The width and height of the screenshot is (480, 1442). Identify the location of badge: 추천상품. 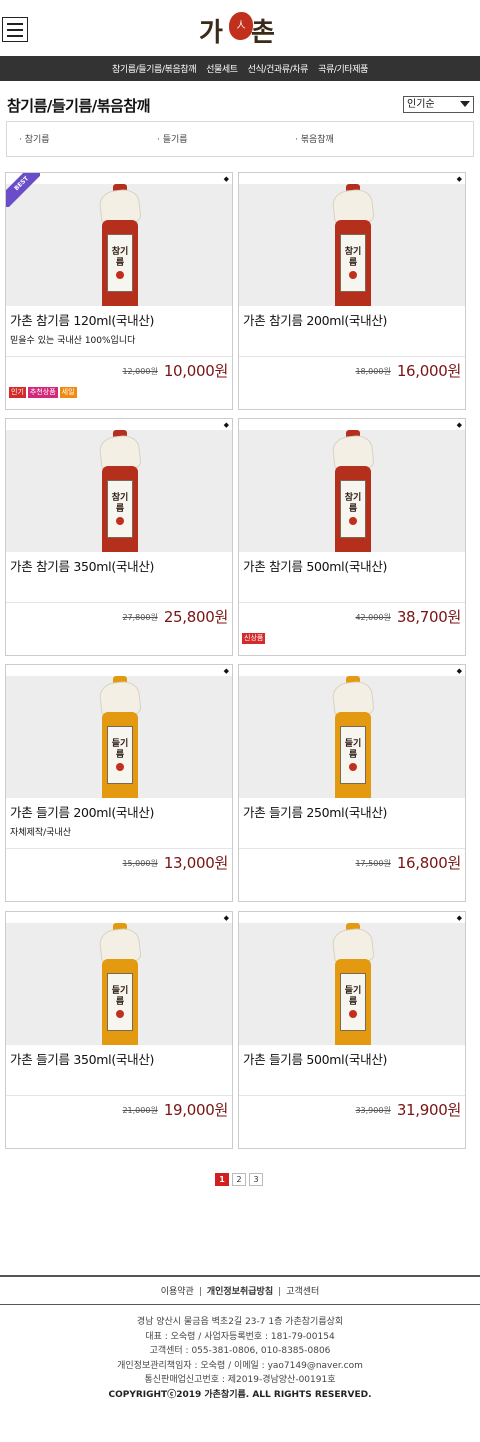
(42, 392).